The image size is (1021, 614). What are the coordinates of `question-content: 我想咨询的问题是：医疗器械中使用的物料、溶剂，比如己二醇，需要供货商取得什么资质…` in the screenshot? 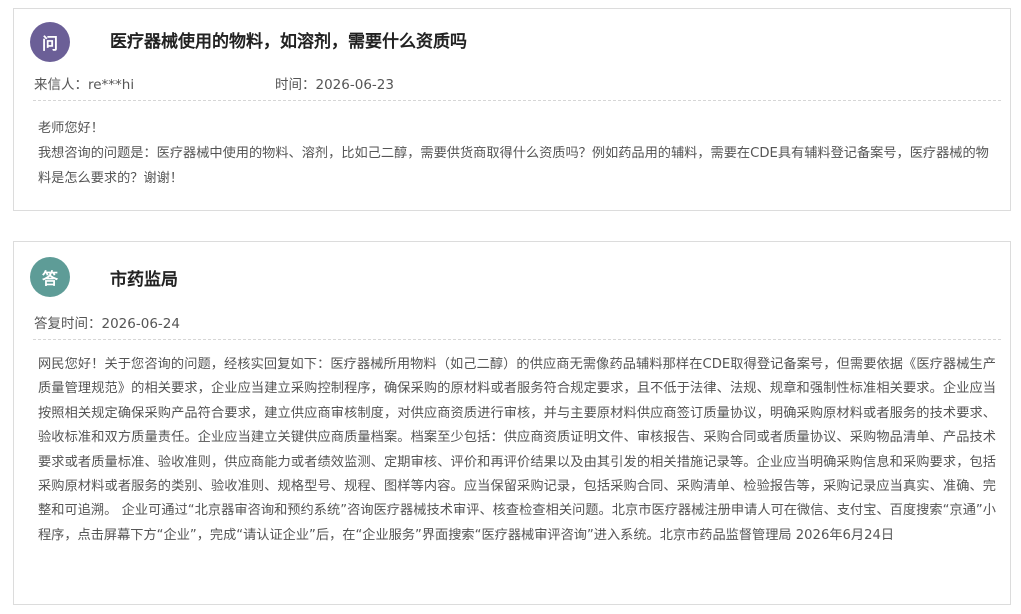 It's located at (513, 166).